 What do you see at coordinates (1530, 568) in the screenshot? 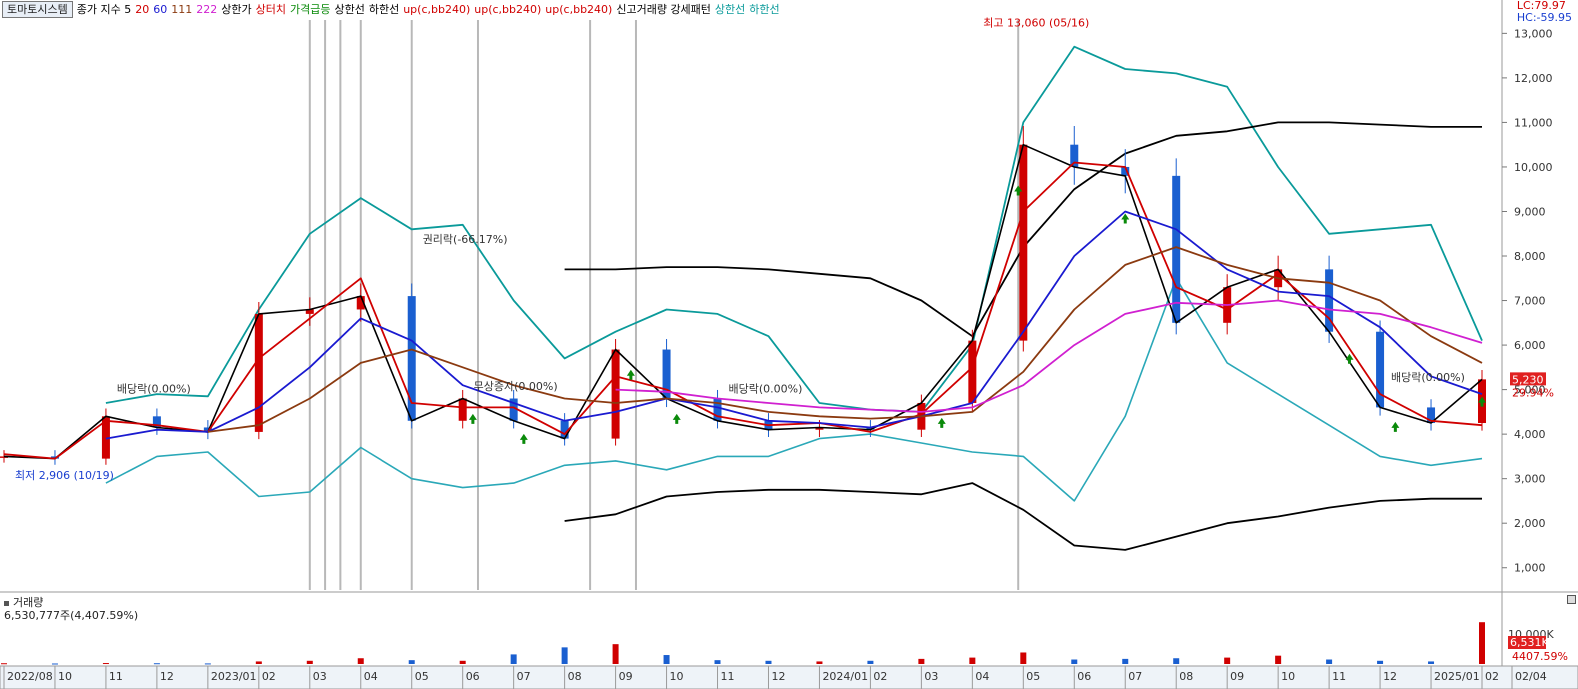
I see `y-tick-label: 1,000` at bounding box center [1530, 568].